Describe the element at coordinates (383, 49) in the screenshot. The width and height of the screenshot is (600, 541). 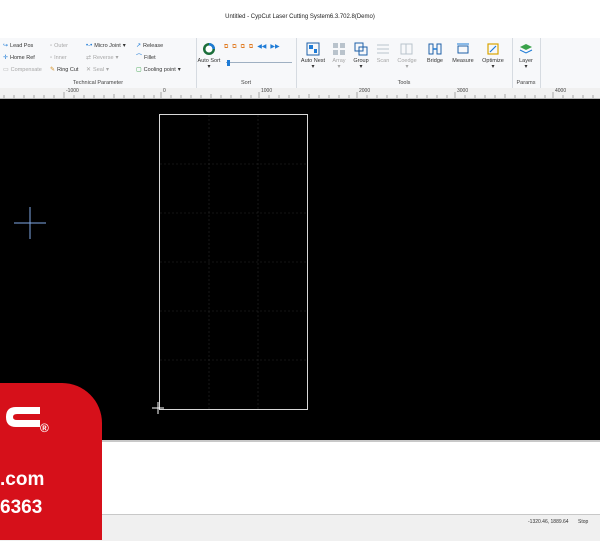
I see `scan-icon` at that location.